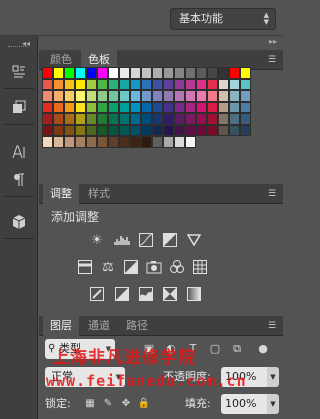 The height and width of the screenshot is (419, 320). Describe the element at coordinates (244, 404) in the screenshot. I see `fill-input: 100%` at that location.